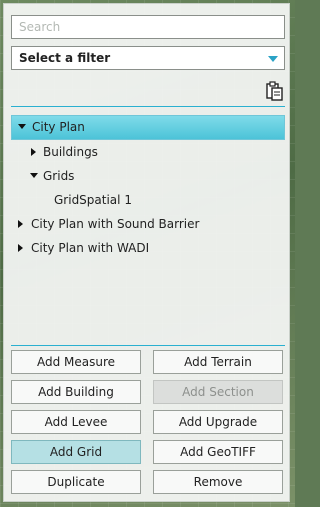 The image size is (320, 507). I want to click on tree-item-city-plan-wadi: City Plan with WADI, so click(148, 248).